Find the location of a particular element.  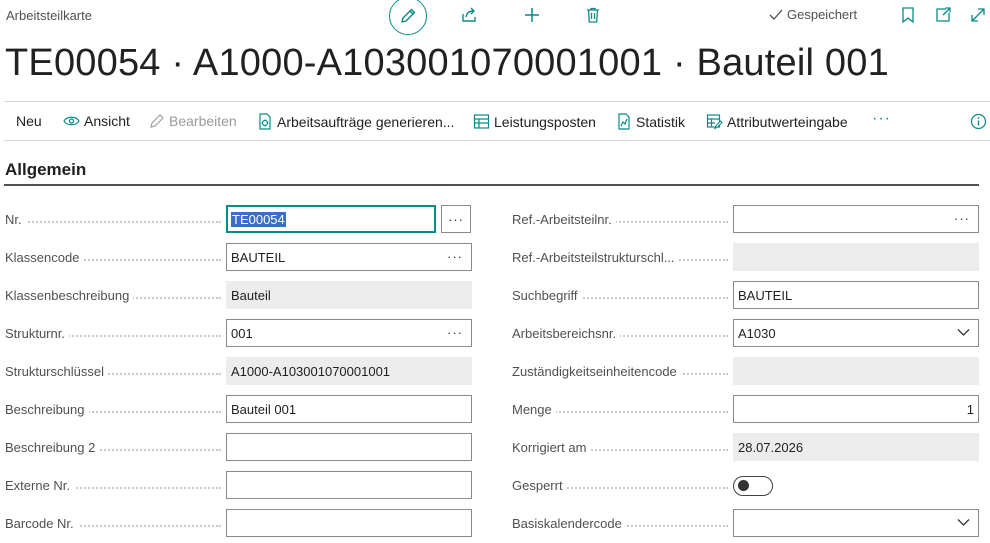

info-icon is located at coordinates (978, 121).